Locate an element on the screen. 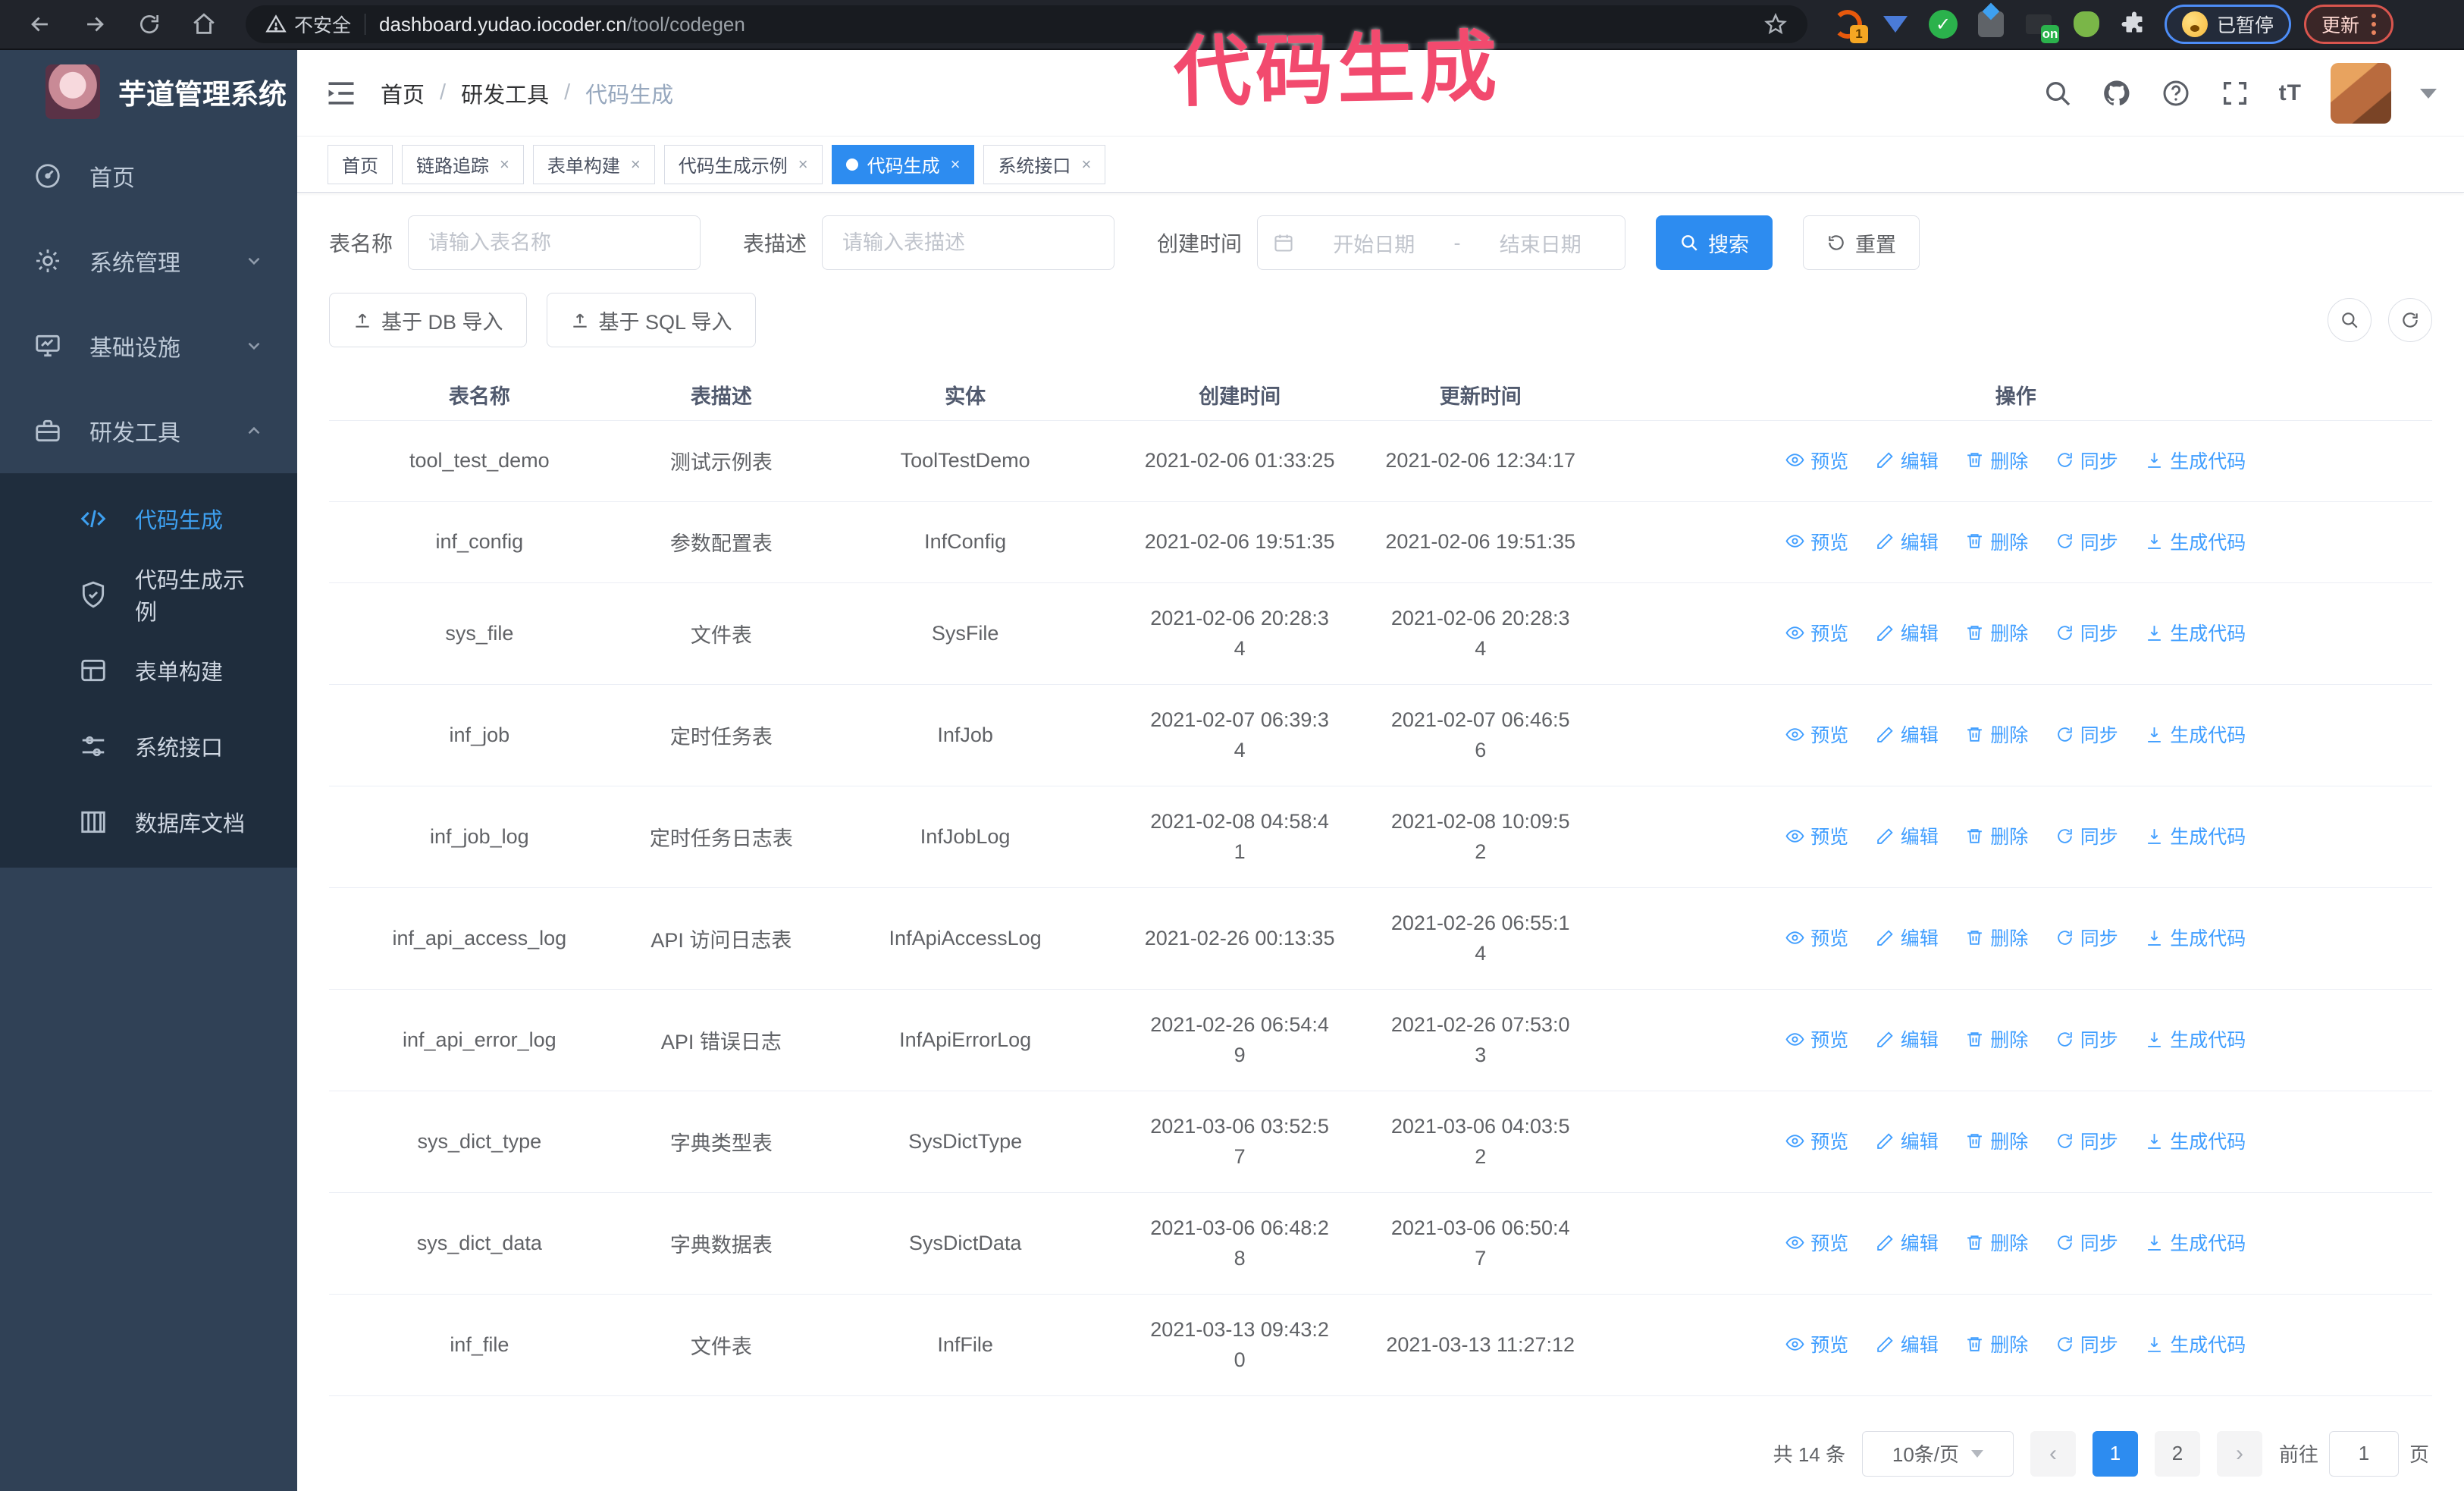 This screenshot has height=1491, width=2464. caret-down-icon is located at coordinates (2428, 97).